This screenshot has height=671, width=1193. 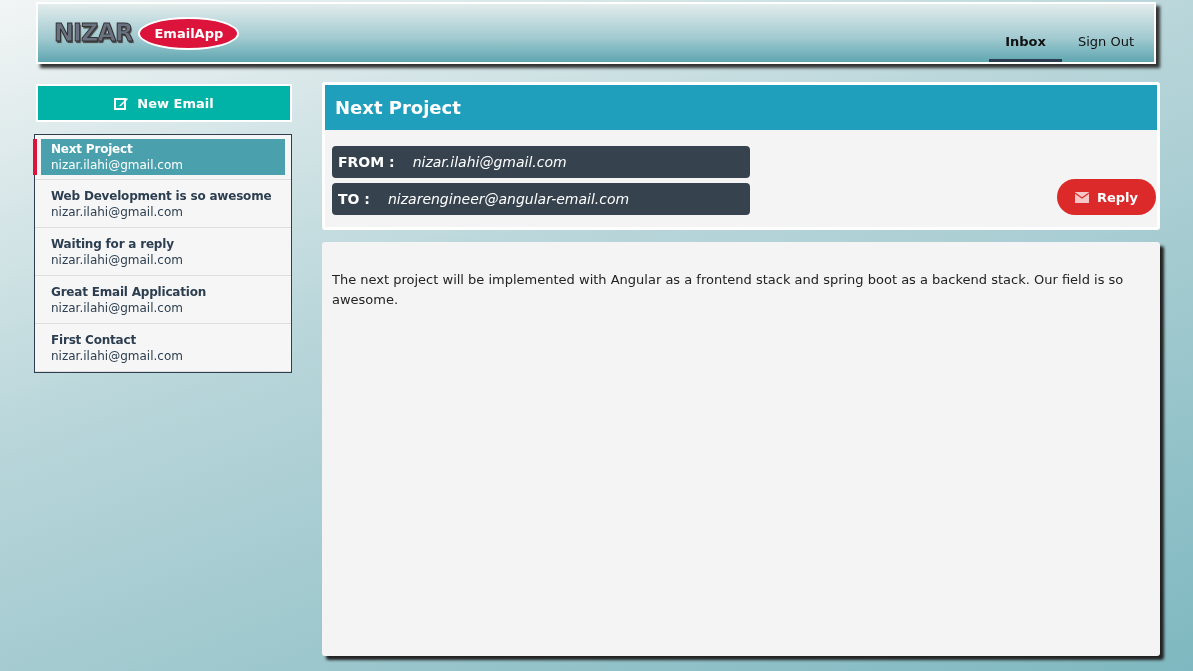 I want to click on email-subject: Waiting for a reply, so click(x=113, y=244).